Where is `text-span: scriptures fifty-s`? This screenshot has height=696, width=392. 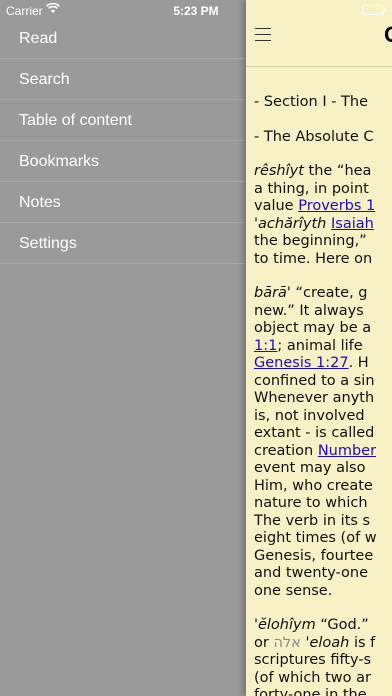 text-span: scriptures fifty-s is located at coordinates (313, 660).